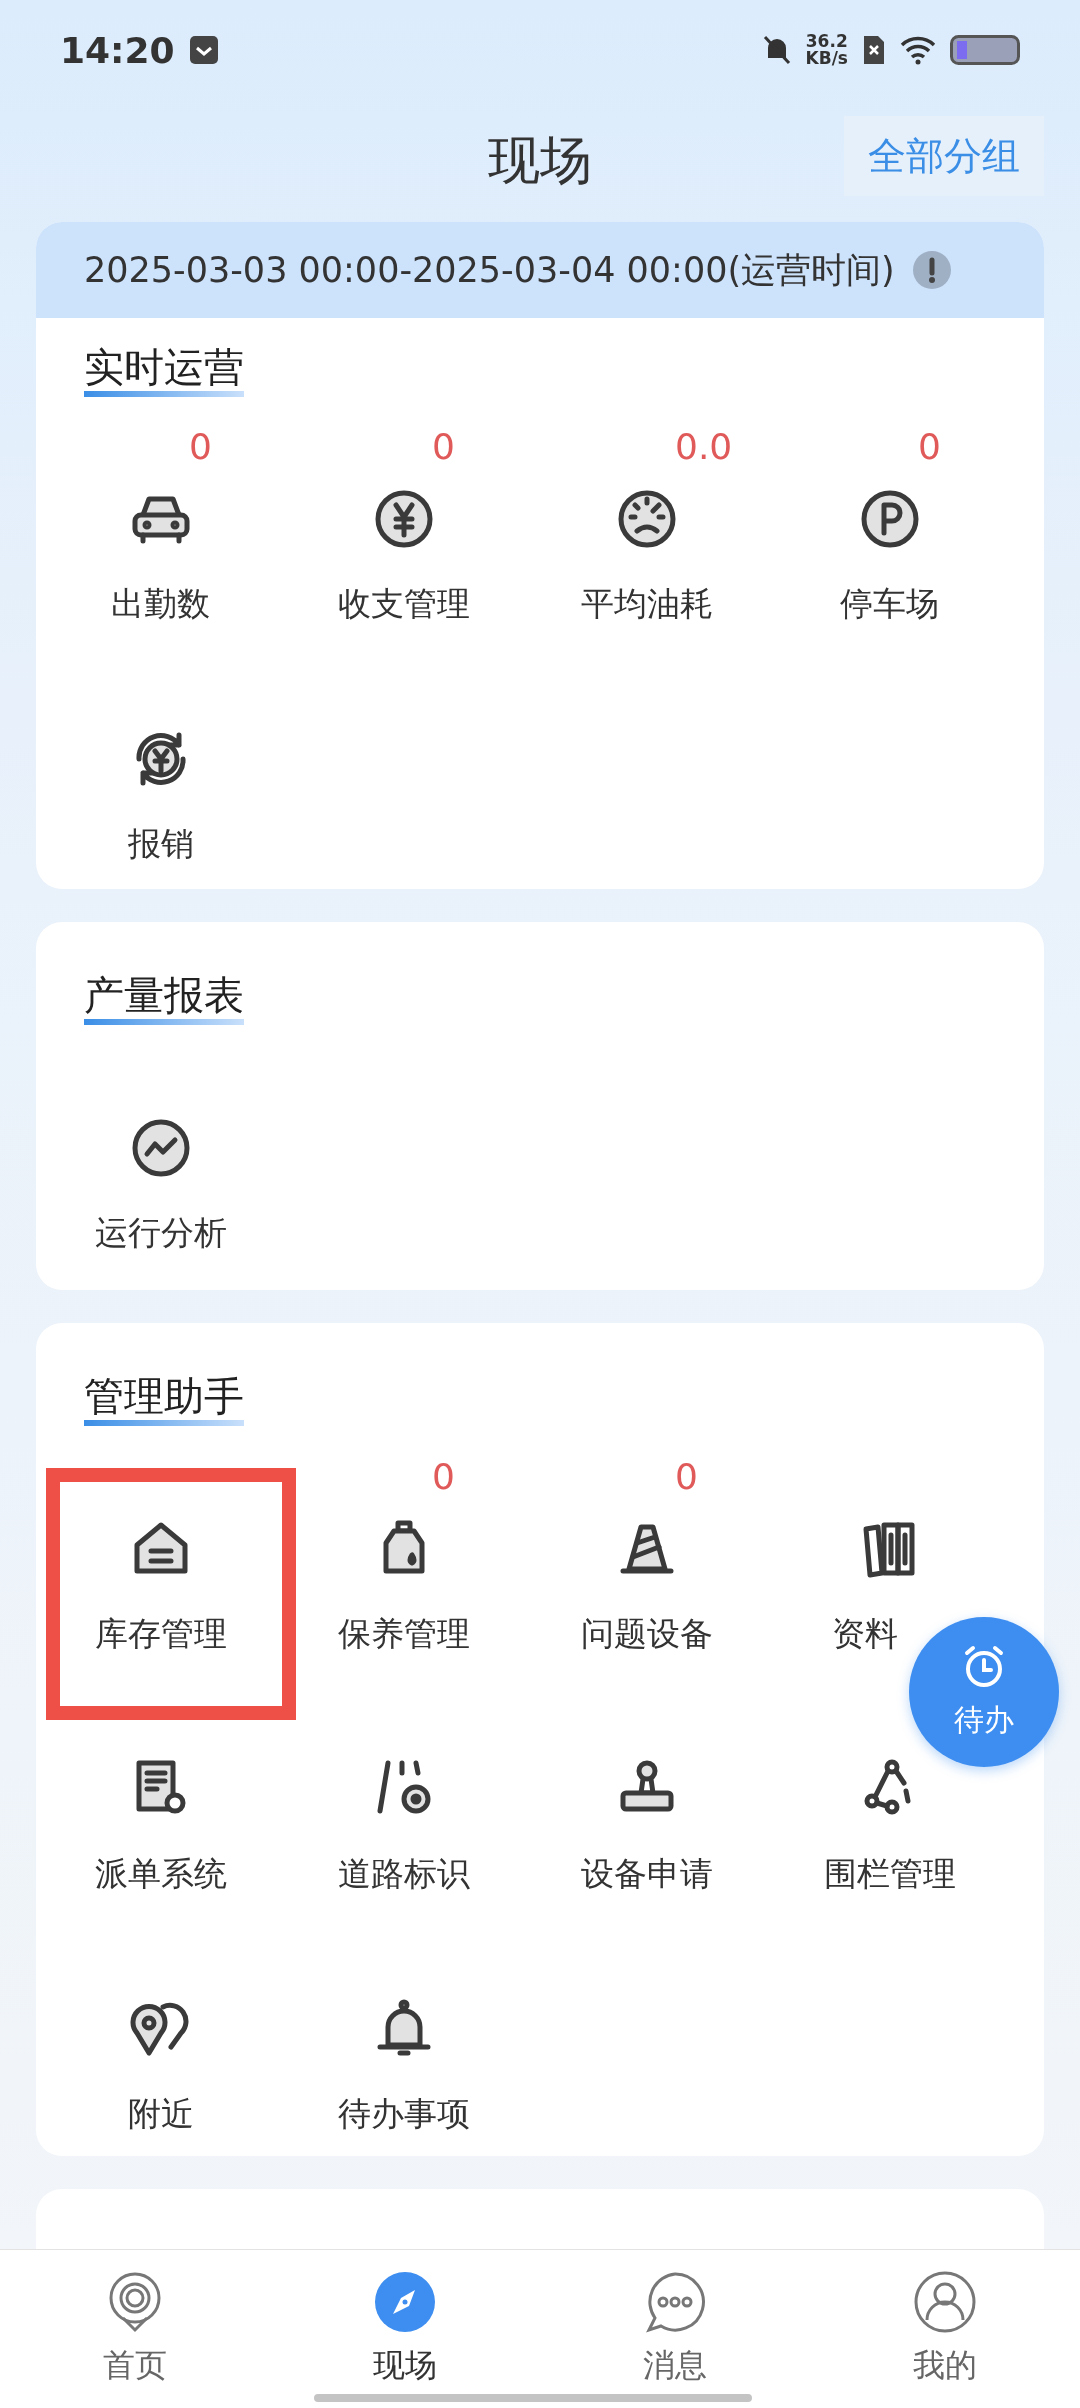 The height and width of the screenshot is (2408, 1080). What do you see at coordinates (160, 844) in the screenshot?
I see `feature-item: 报销` at bounding box center [160, 844].